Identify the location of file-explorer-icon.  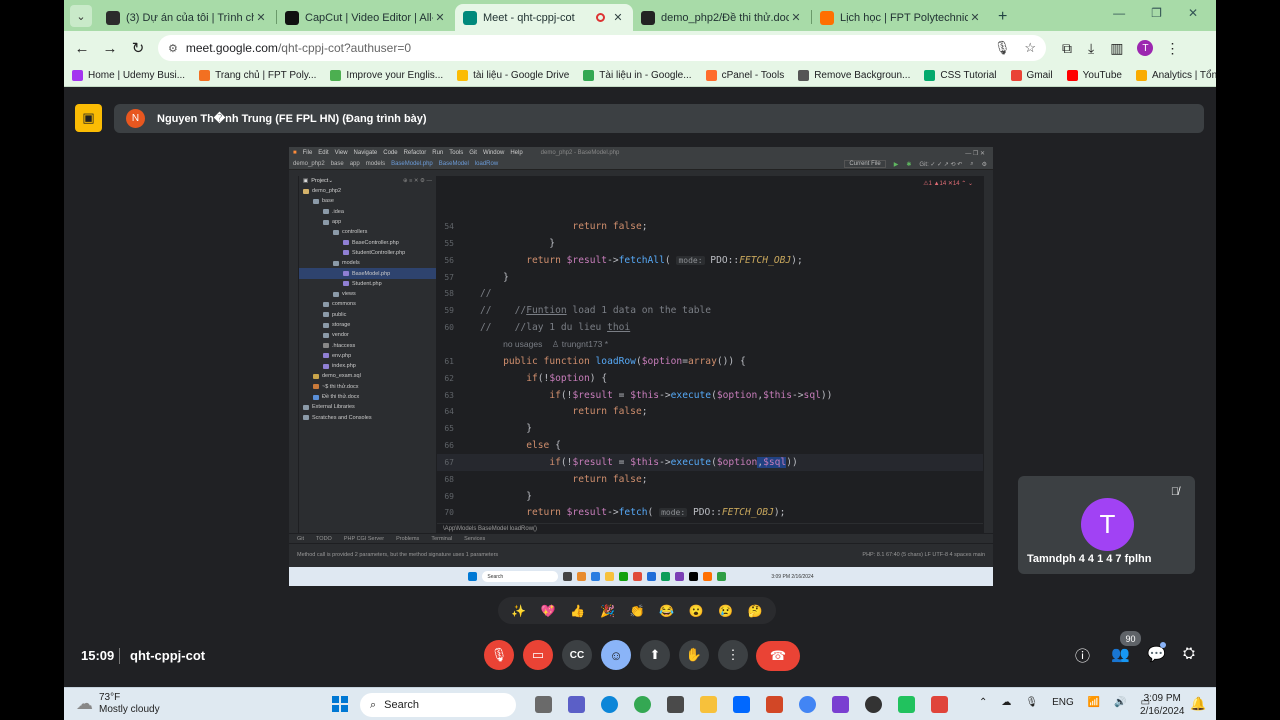
(708, 704).